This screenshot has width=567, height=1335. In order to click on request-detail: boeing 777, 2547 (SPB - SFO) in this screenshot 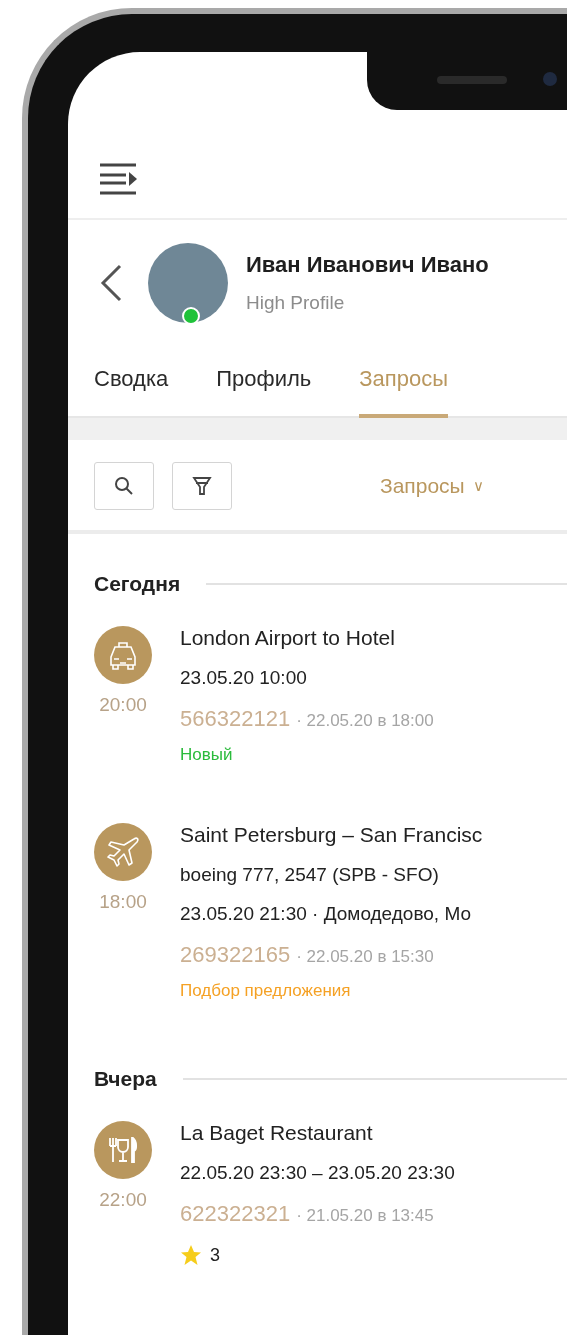, I will do `click(310, 875)`.